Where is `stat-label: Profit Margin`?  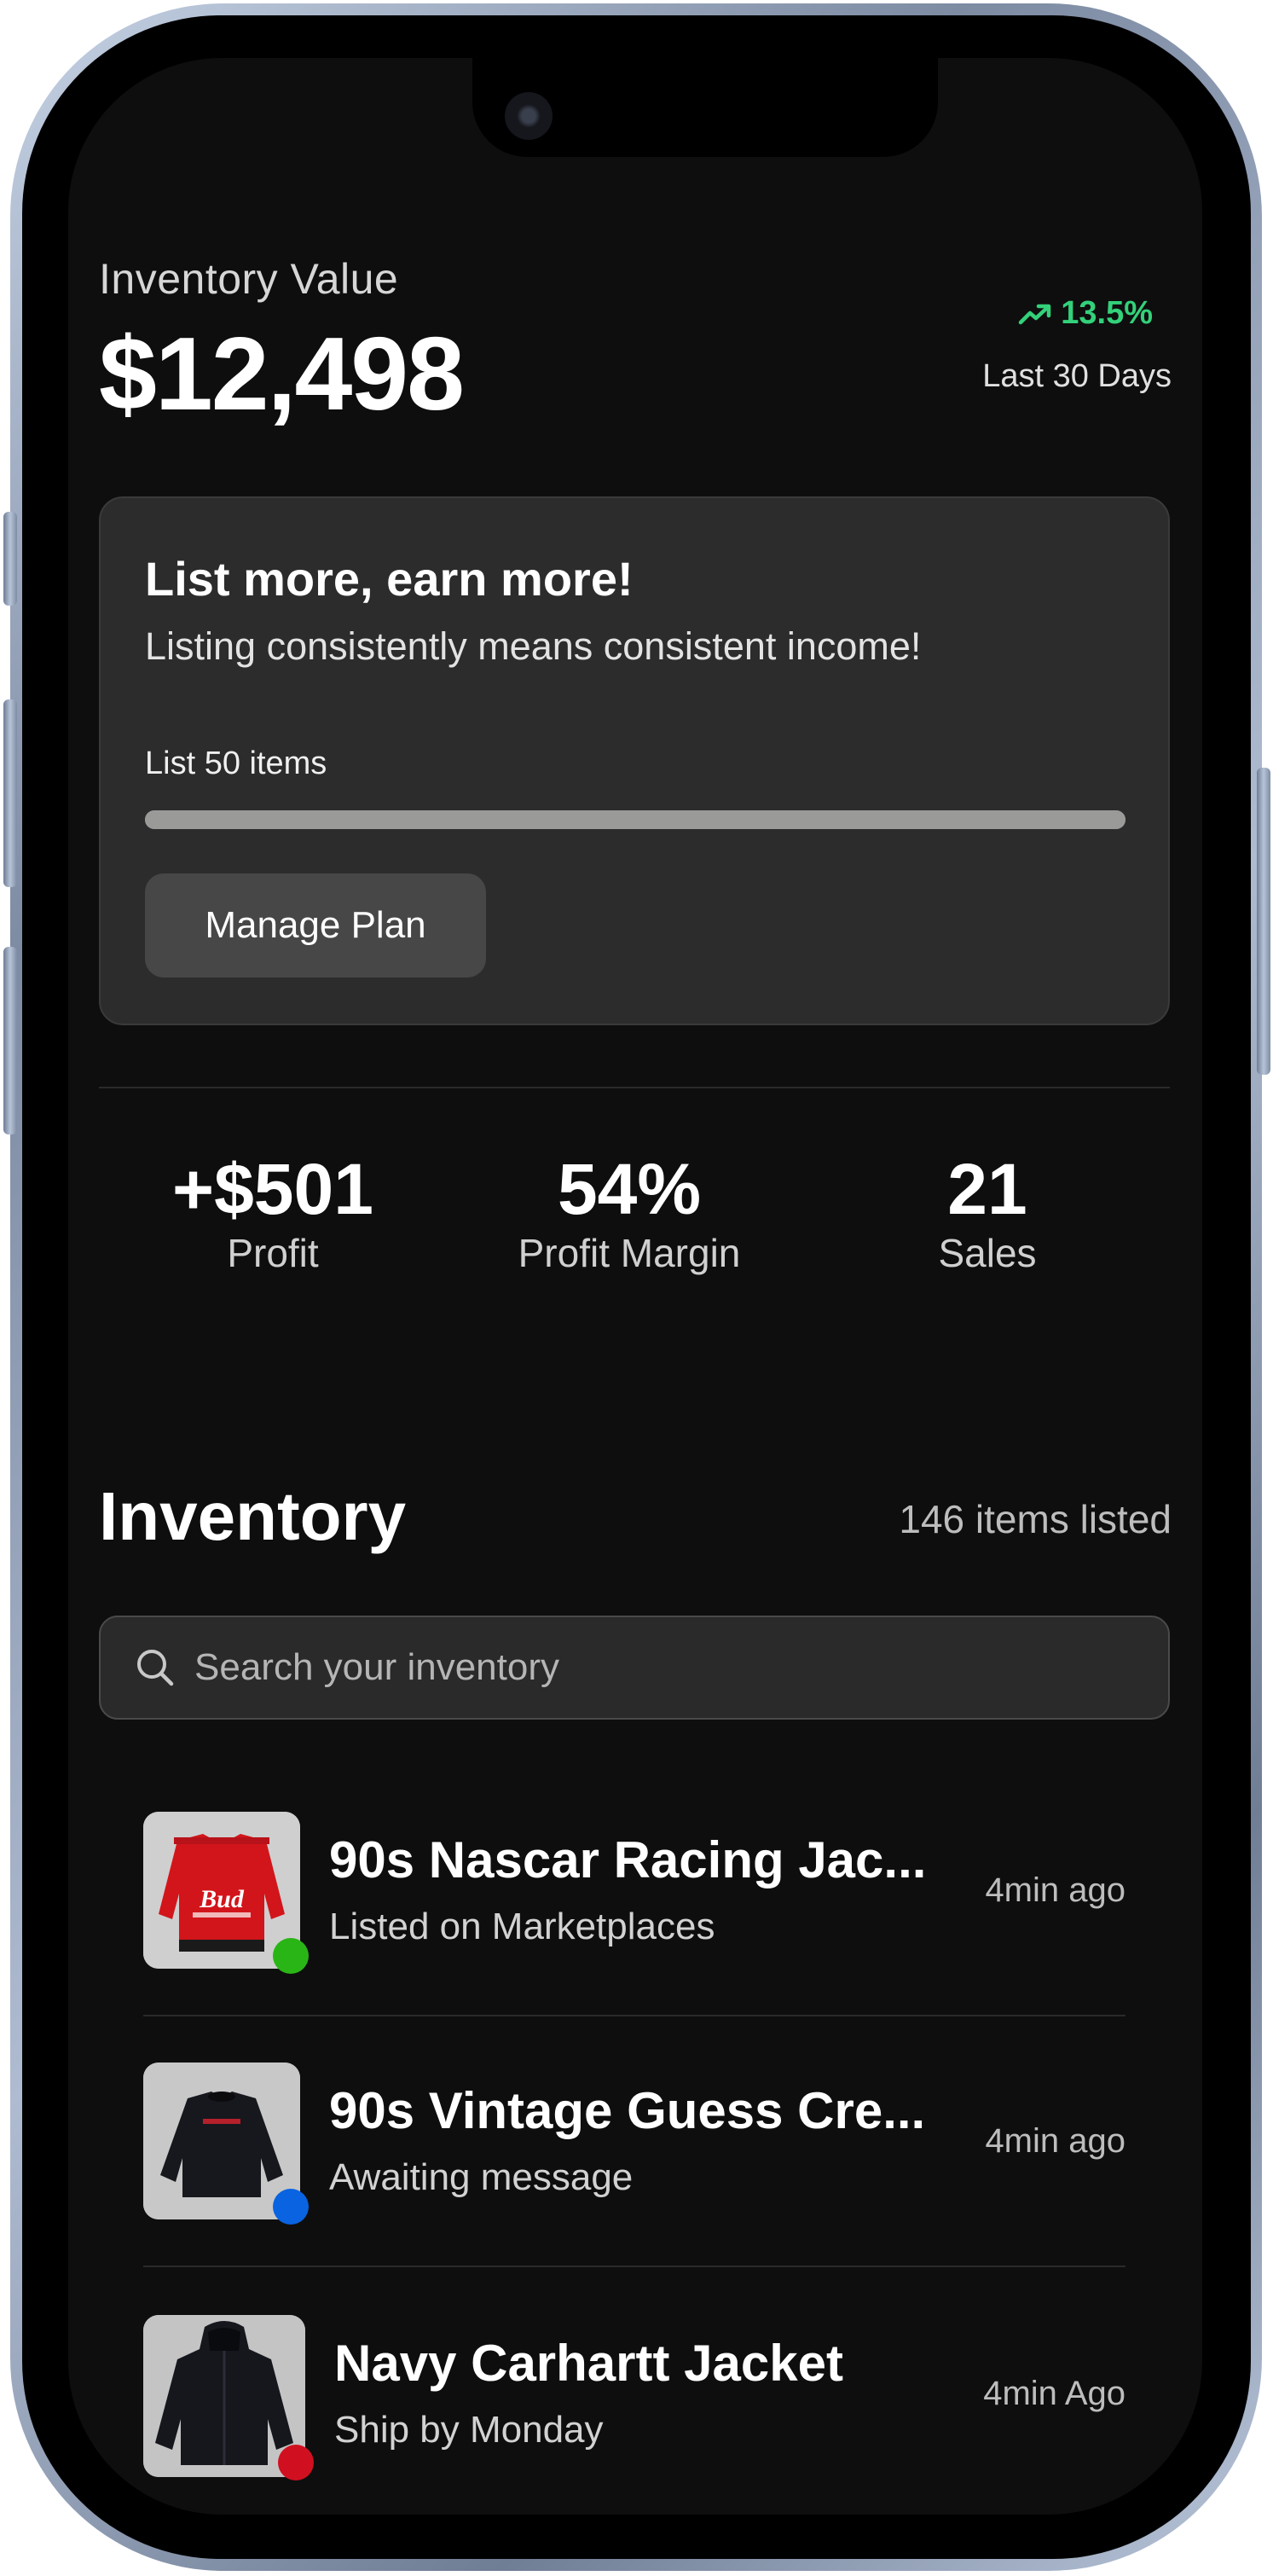 stat-label: Profit Margin is located at coordinates (630, 1253).